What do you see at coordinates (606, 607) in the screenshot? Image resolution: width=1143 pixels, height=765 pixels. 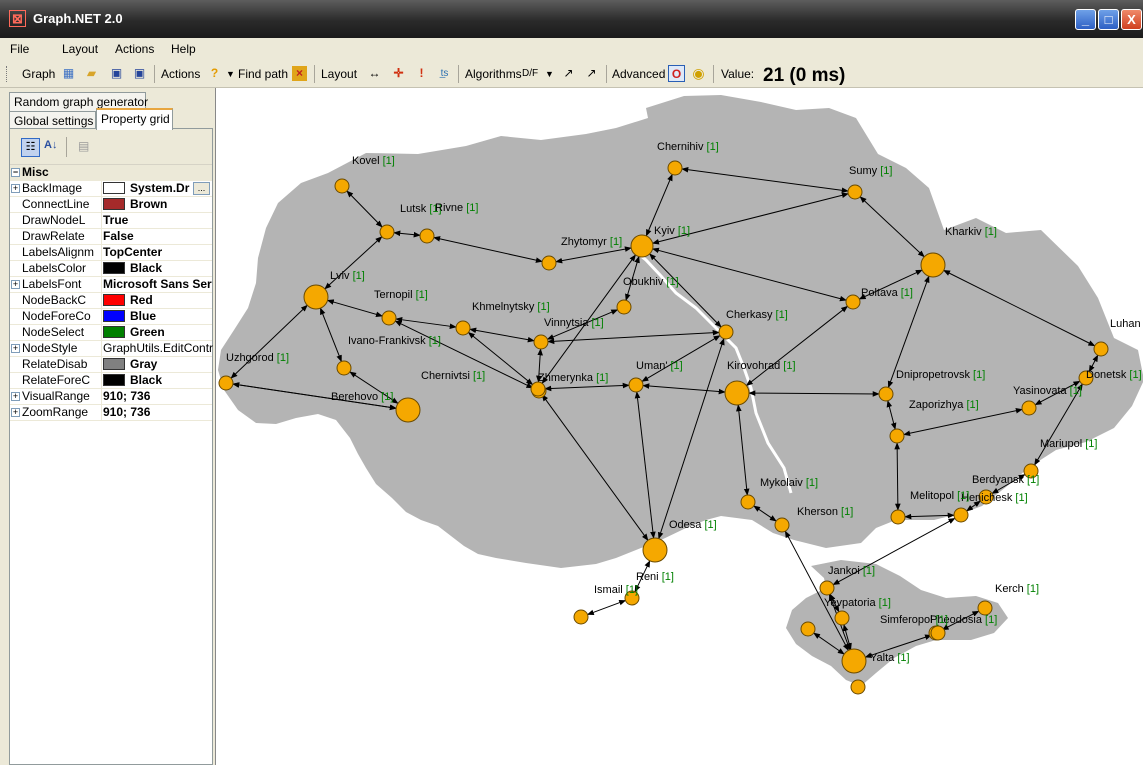 I see `graph-edge` at bounding box center [606, 607].